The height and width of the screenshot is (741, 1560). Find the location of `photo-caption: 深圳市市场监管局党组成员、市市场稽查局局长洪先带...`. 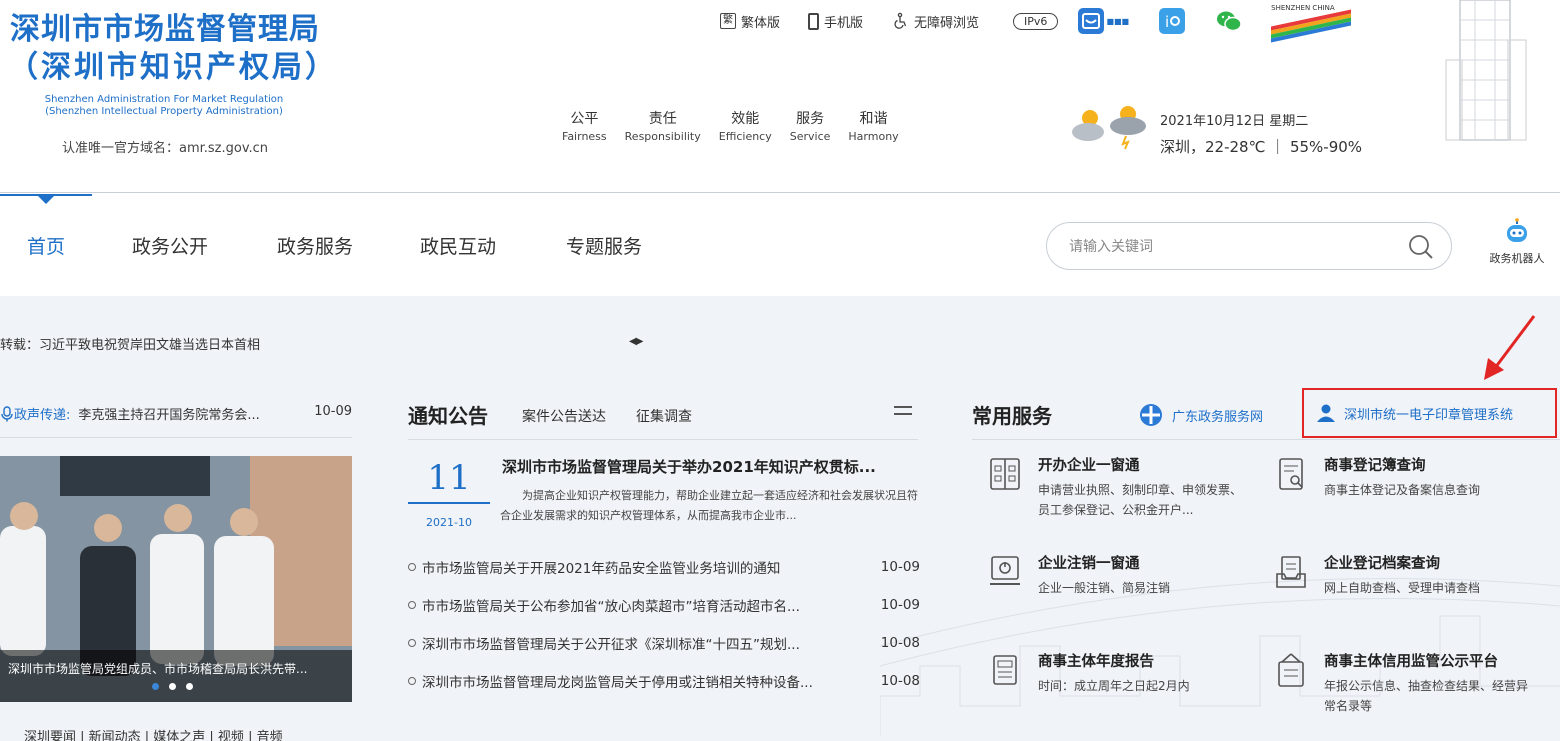

photo-caption: 深圳市市场监管局党组成员、市市场稽查局局长洪先带... is located at coordinates (176, 676).